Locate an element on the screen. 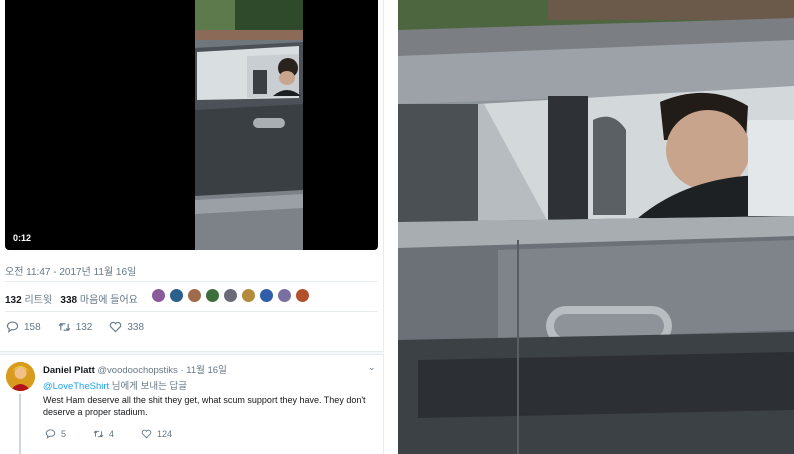 The image size is (794, 454). caret-down-icon: ⌄ is located at coordinates (372, 367).